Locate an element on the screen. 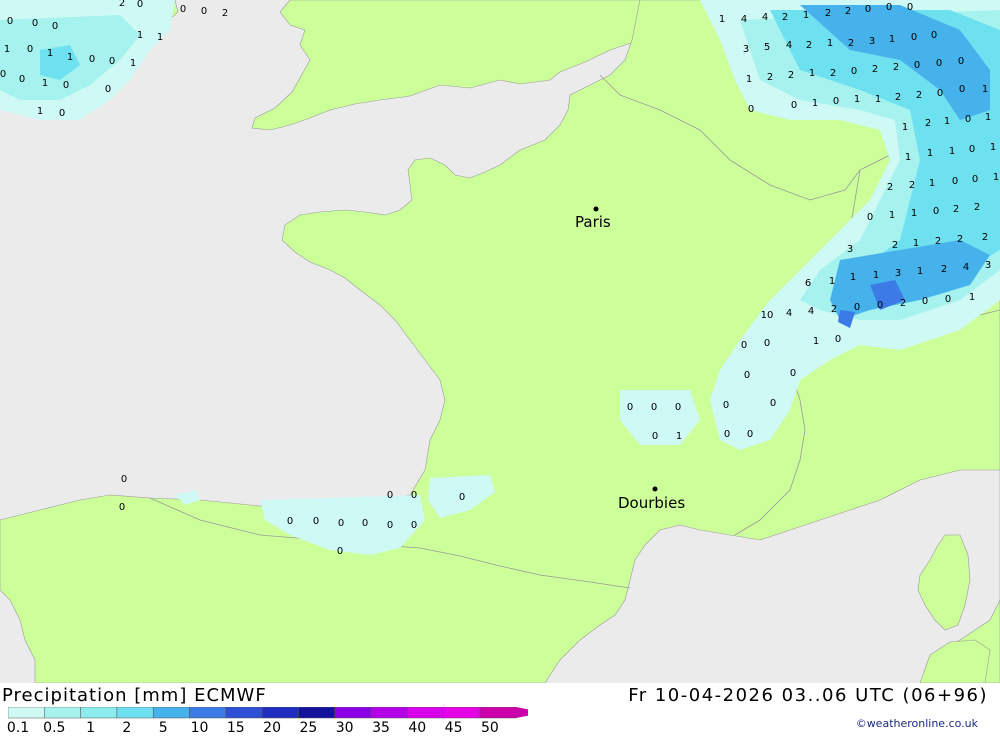  legend-label: 35 is located at coordinates (381, 728).